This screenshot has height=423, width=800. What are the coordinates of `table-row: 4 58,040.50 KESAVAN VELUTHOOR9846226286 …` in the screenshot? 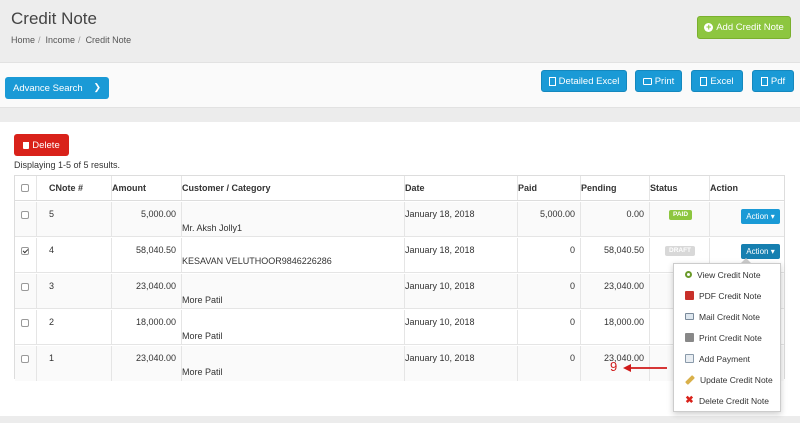 It's located at (399, 255).